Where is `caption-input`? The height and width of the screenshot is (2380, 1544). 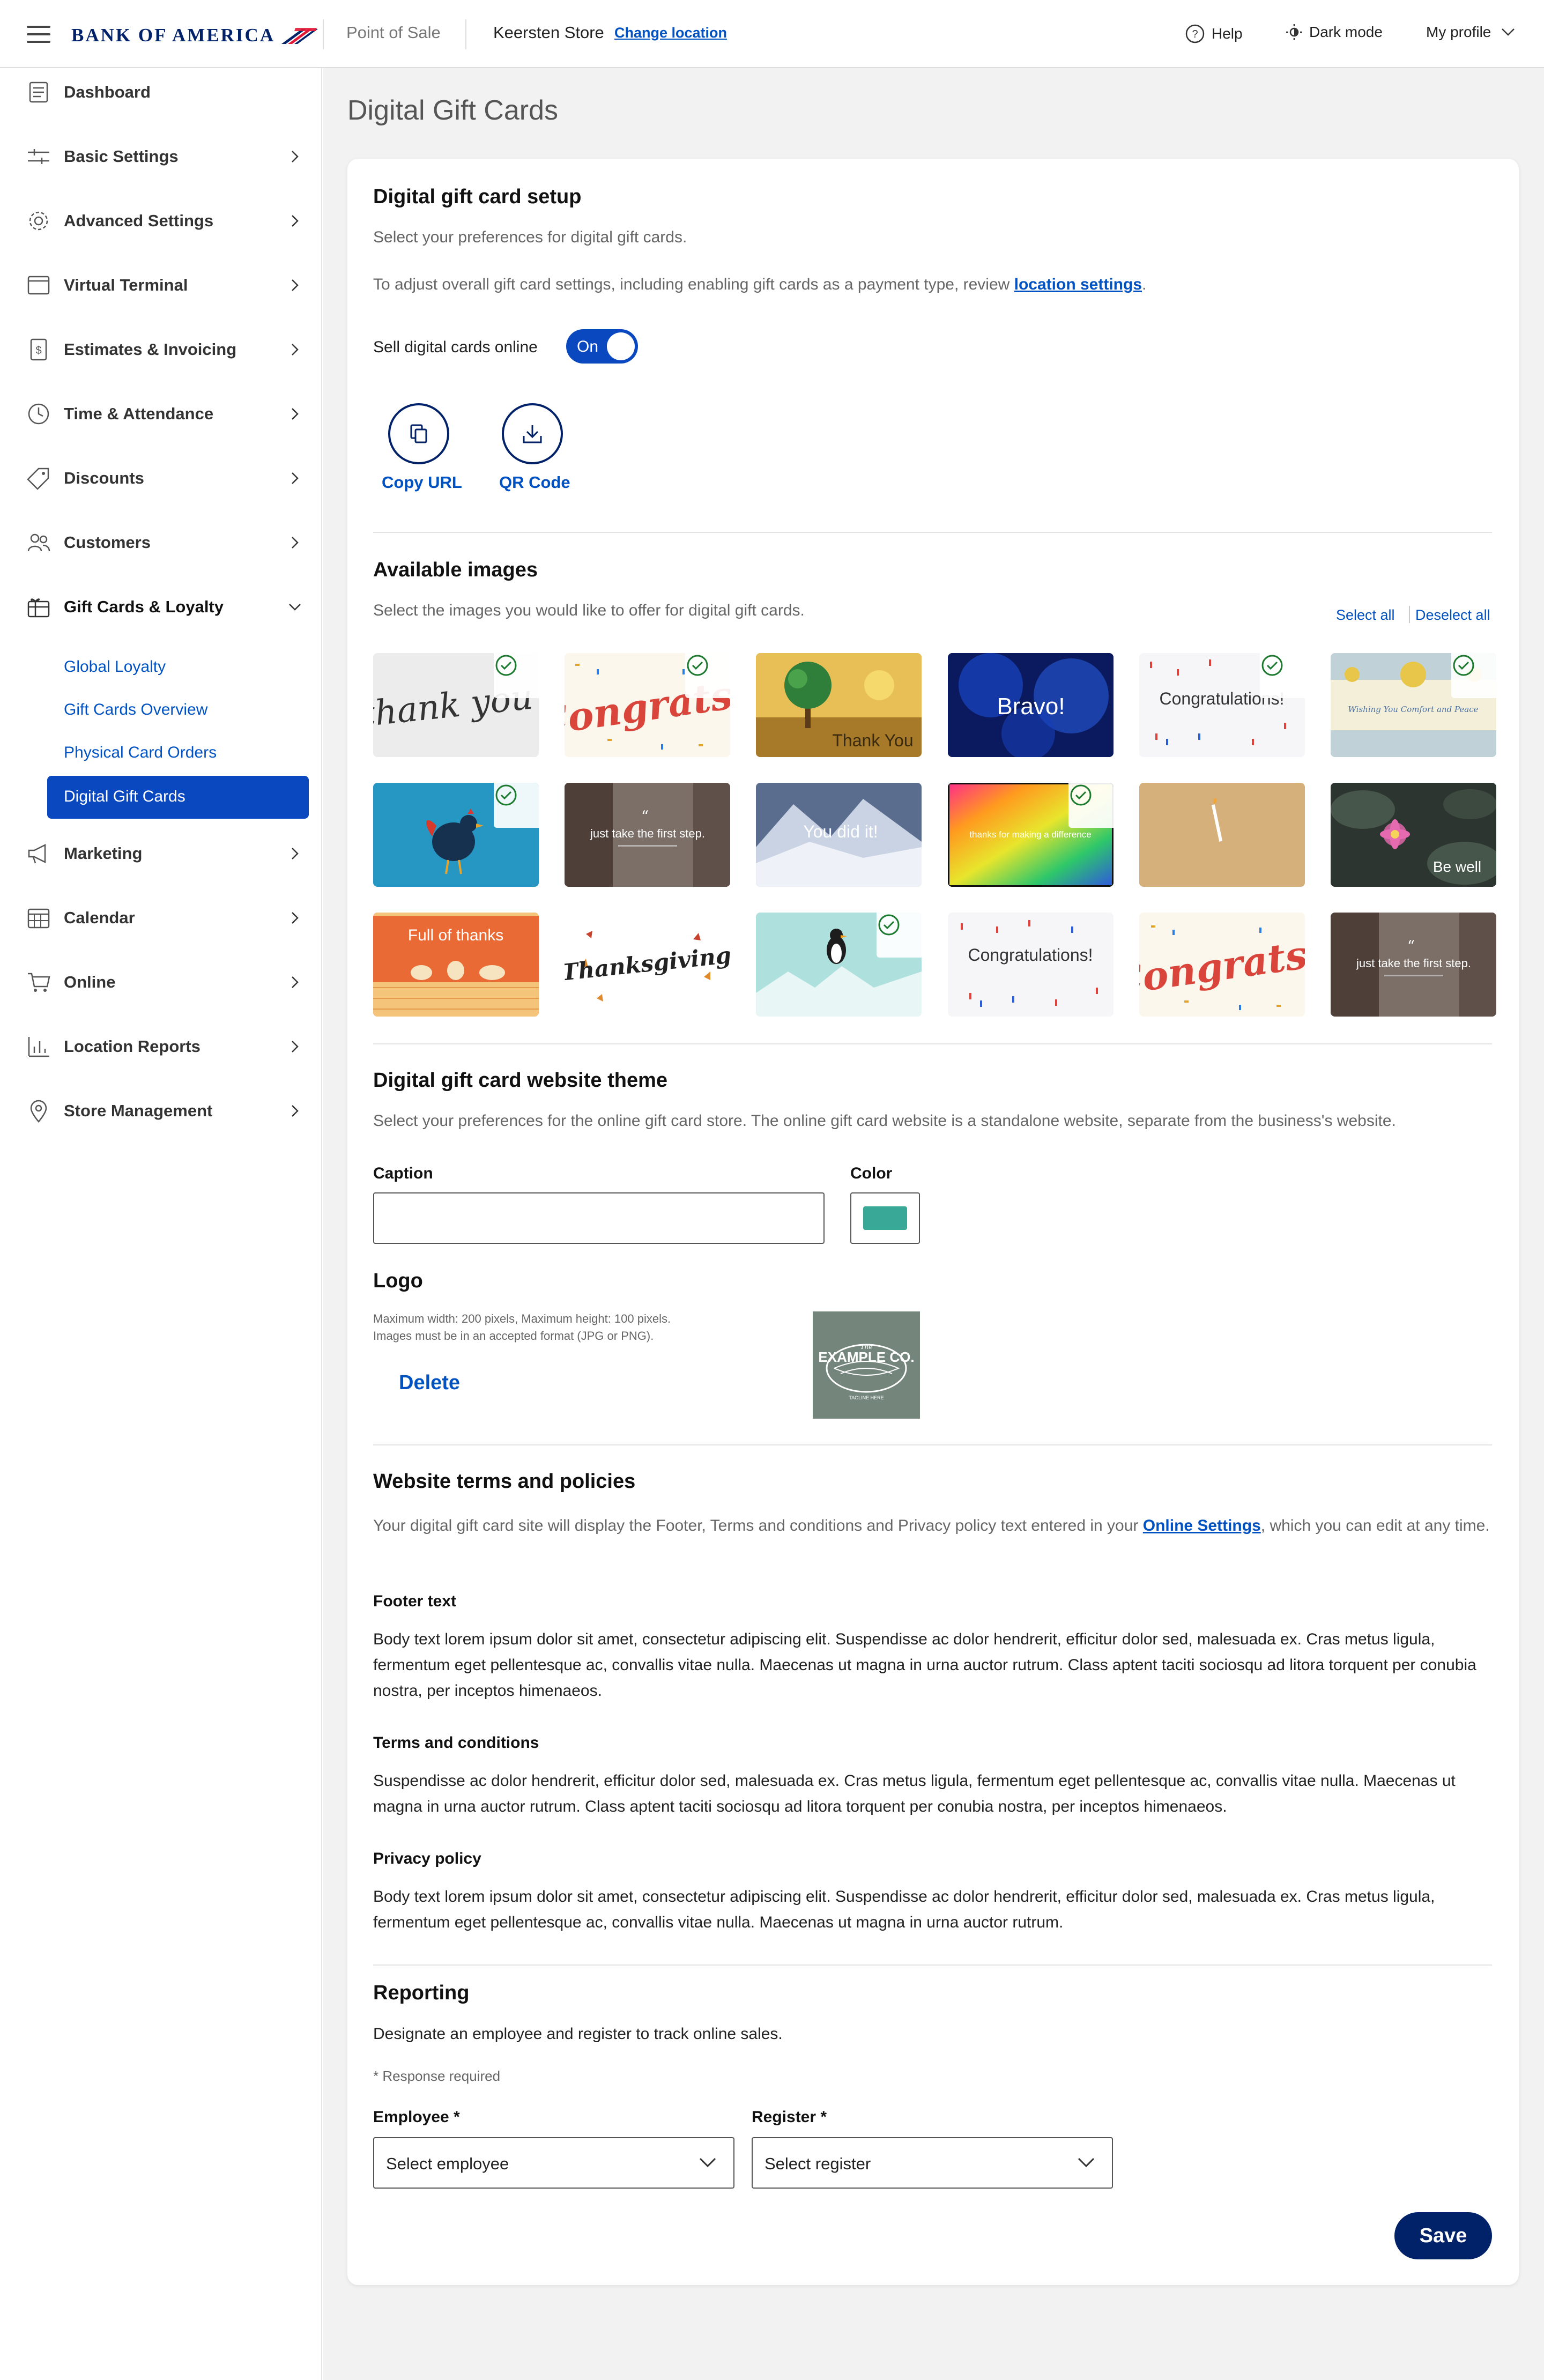 caption-input is located at coordinates (599, 1218).